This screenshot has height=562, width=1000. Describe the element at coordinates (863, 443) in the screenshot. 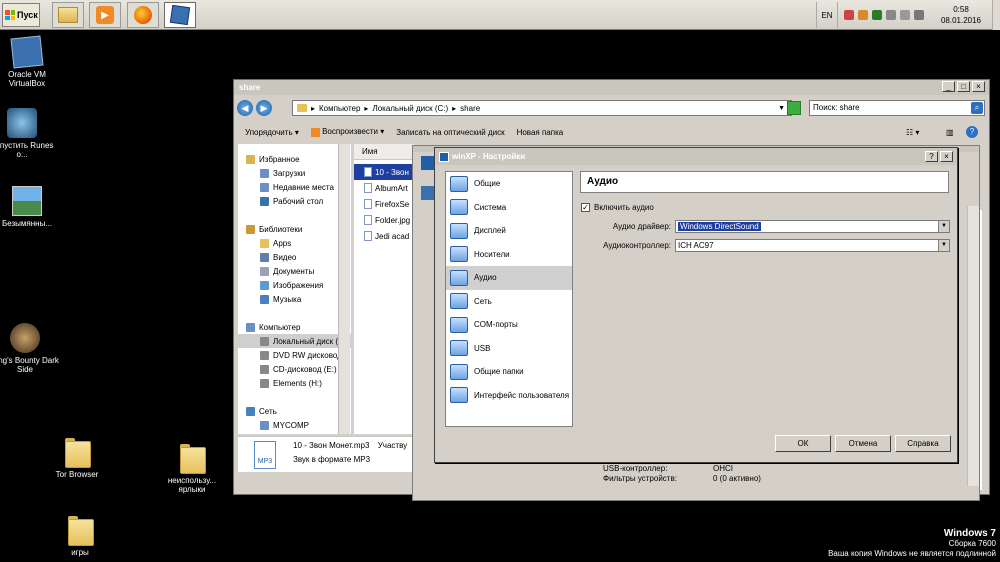

I see `cancel-button: Отмена` at that location.